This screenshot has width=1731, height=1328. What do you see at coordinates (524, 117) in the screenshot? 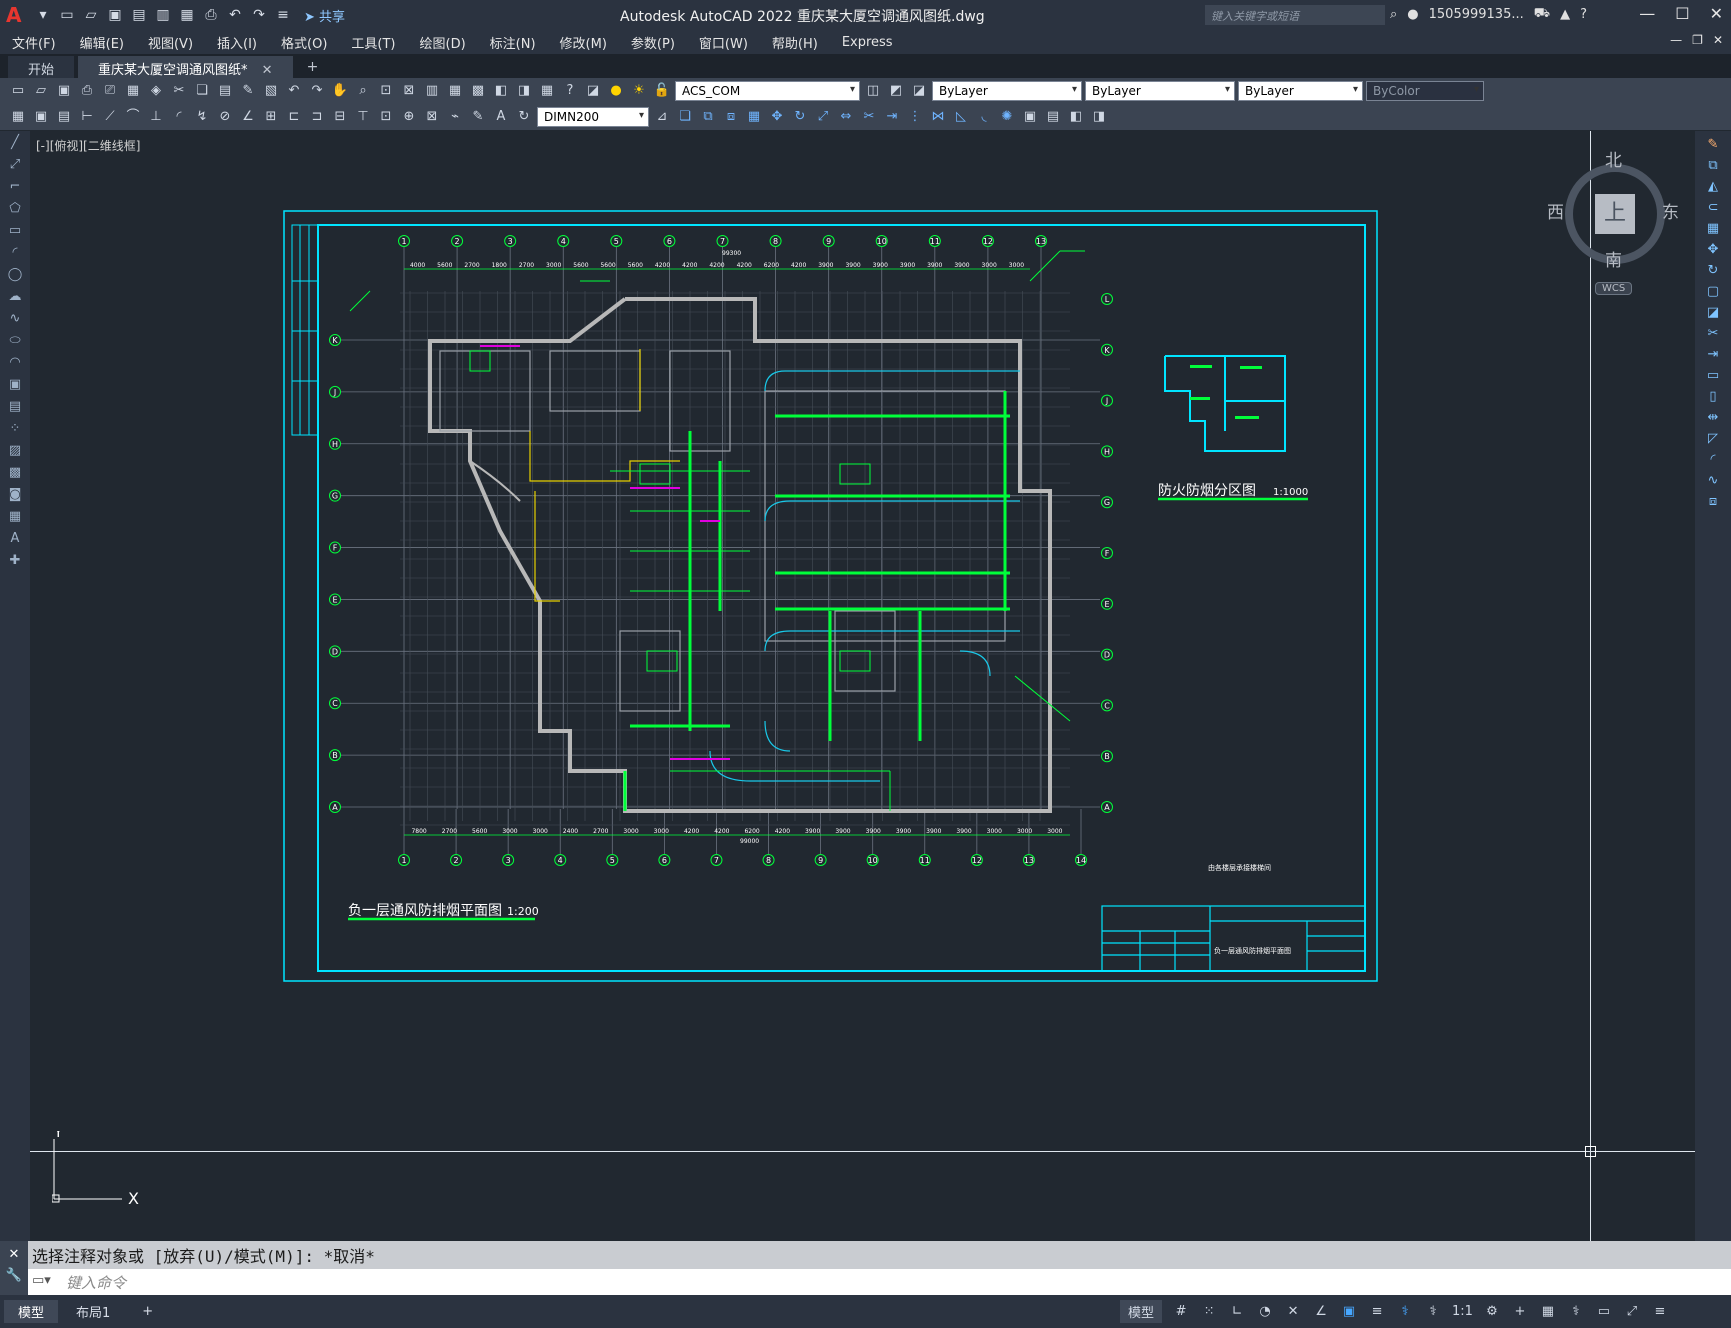
I see `dim-update-icon: ↻` at bounding box center [524, 117].